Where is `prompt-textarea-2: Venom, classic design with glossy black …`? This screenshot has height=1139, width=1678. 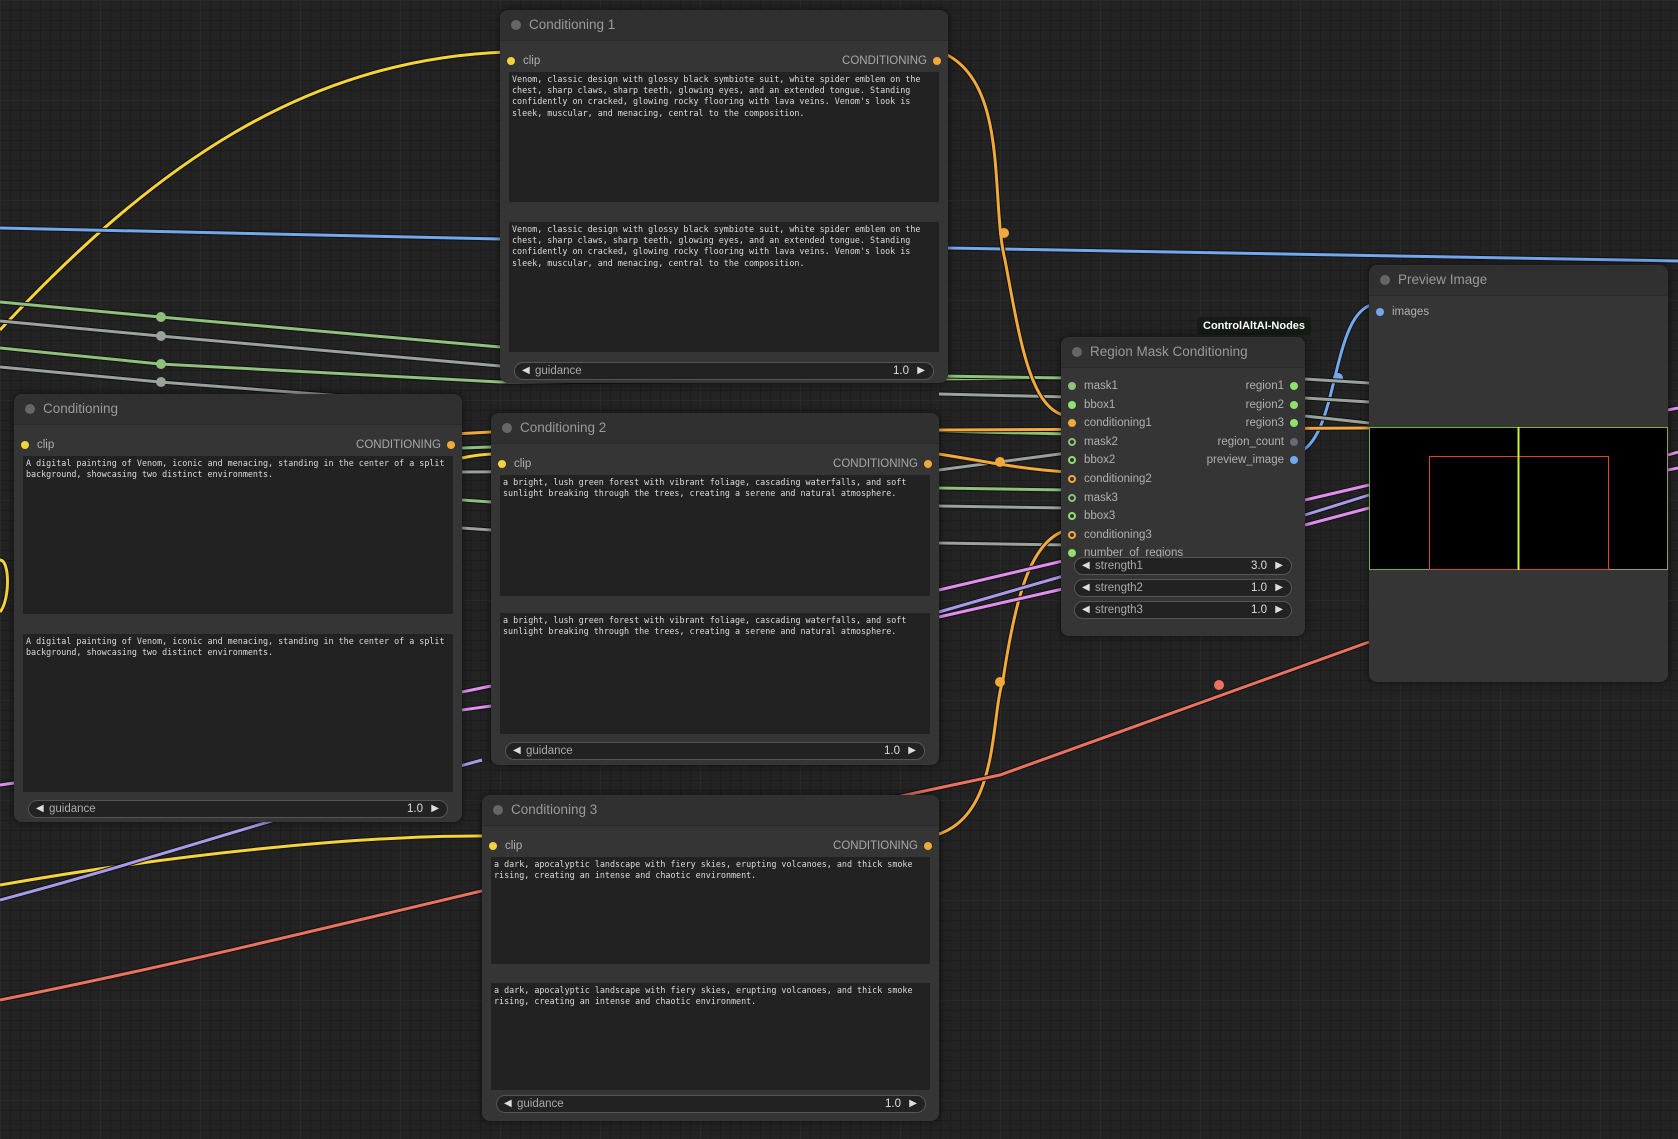 prompt-textarea-2: Venom, classic design with glossy black … is located at coordinates (724, 287).